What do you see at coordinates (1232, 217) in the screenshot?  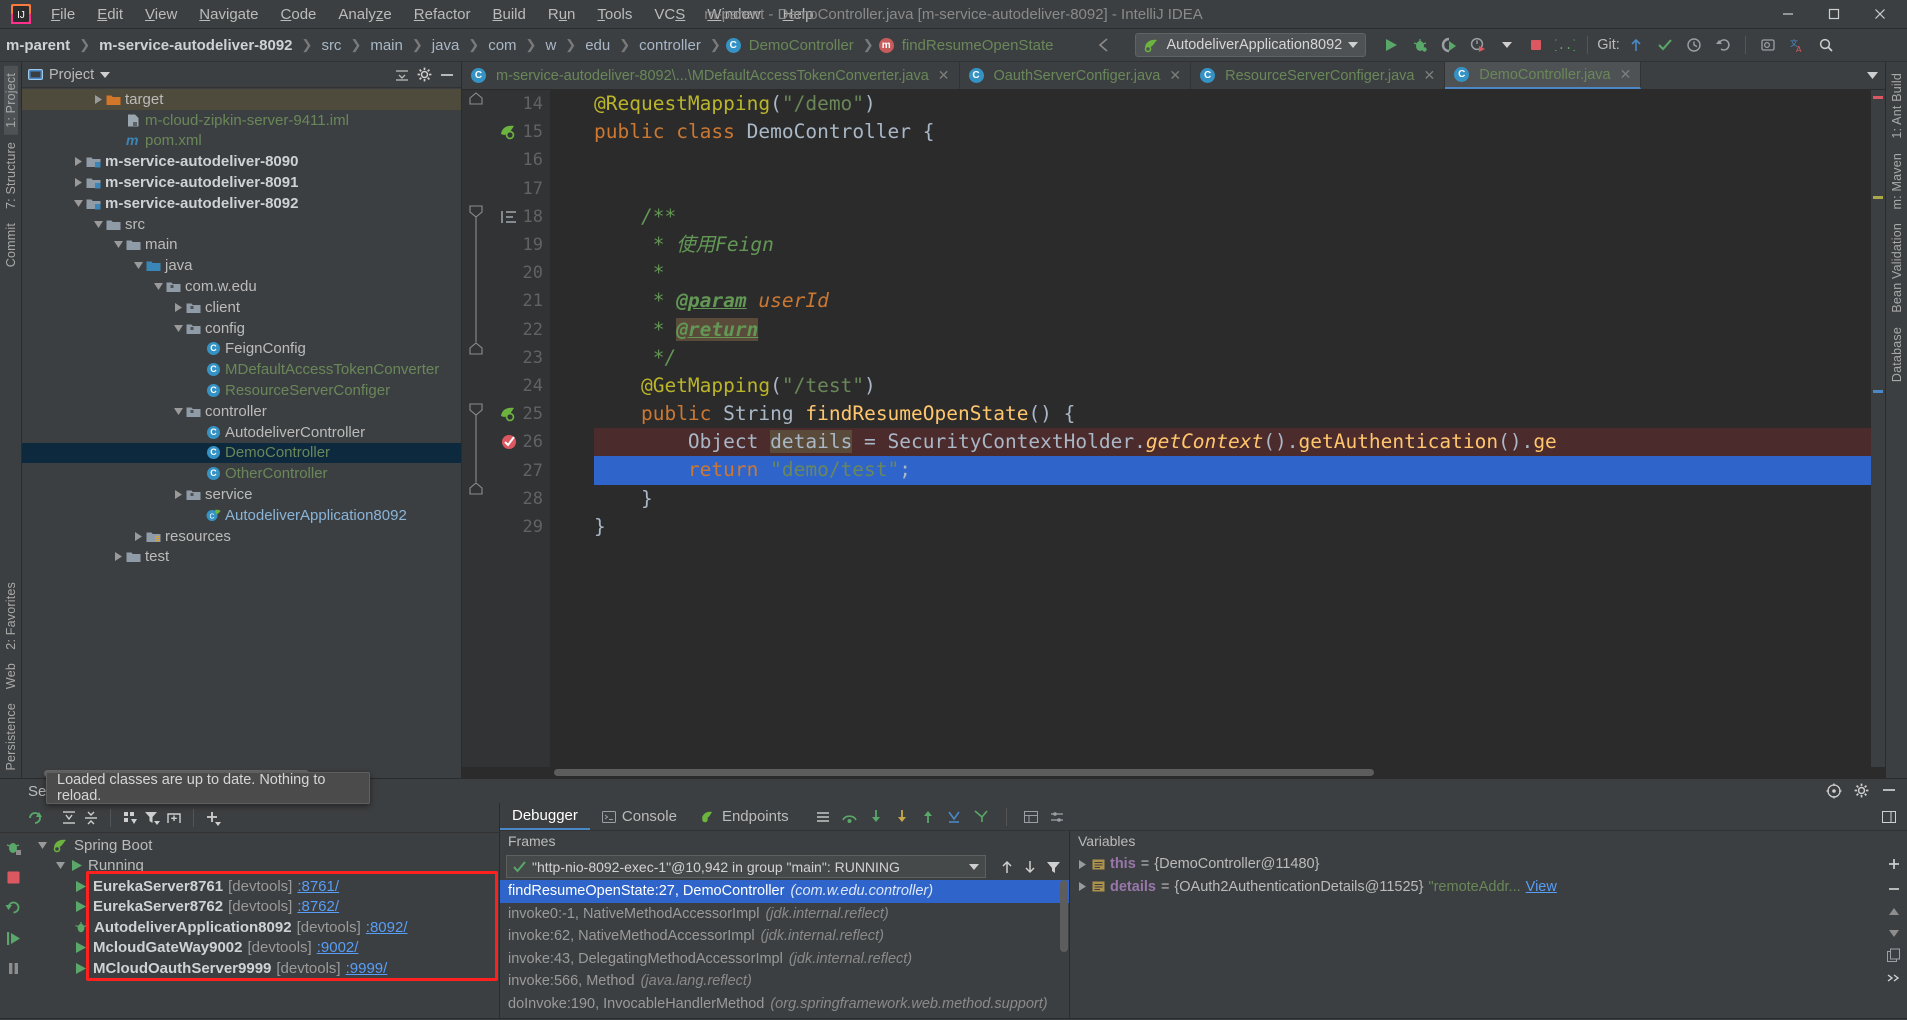 I see `code-line-18: /**` at bounding box center [1232, 217].